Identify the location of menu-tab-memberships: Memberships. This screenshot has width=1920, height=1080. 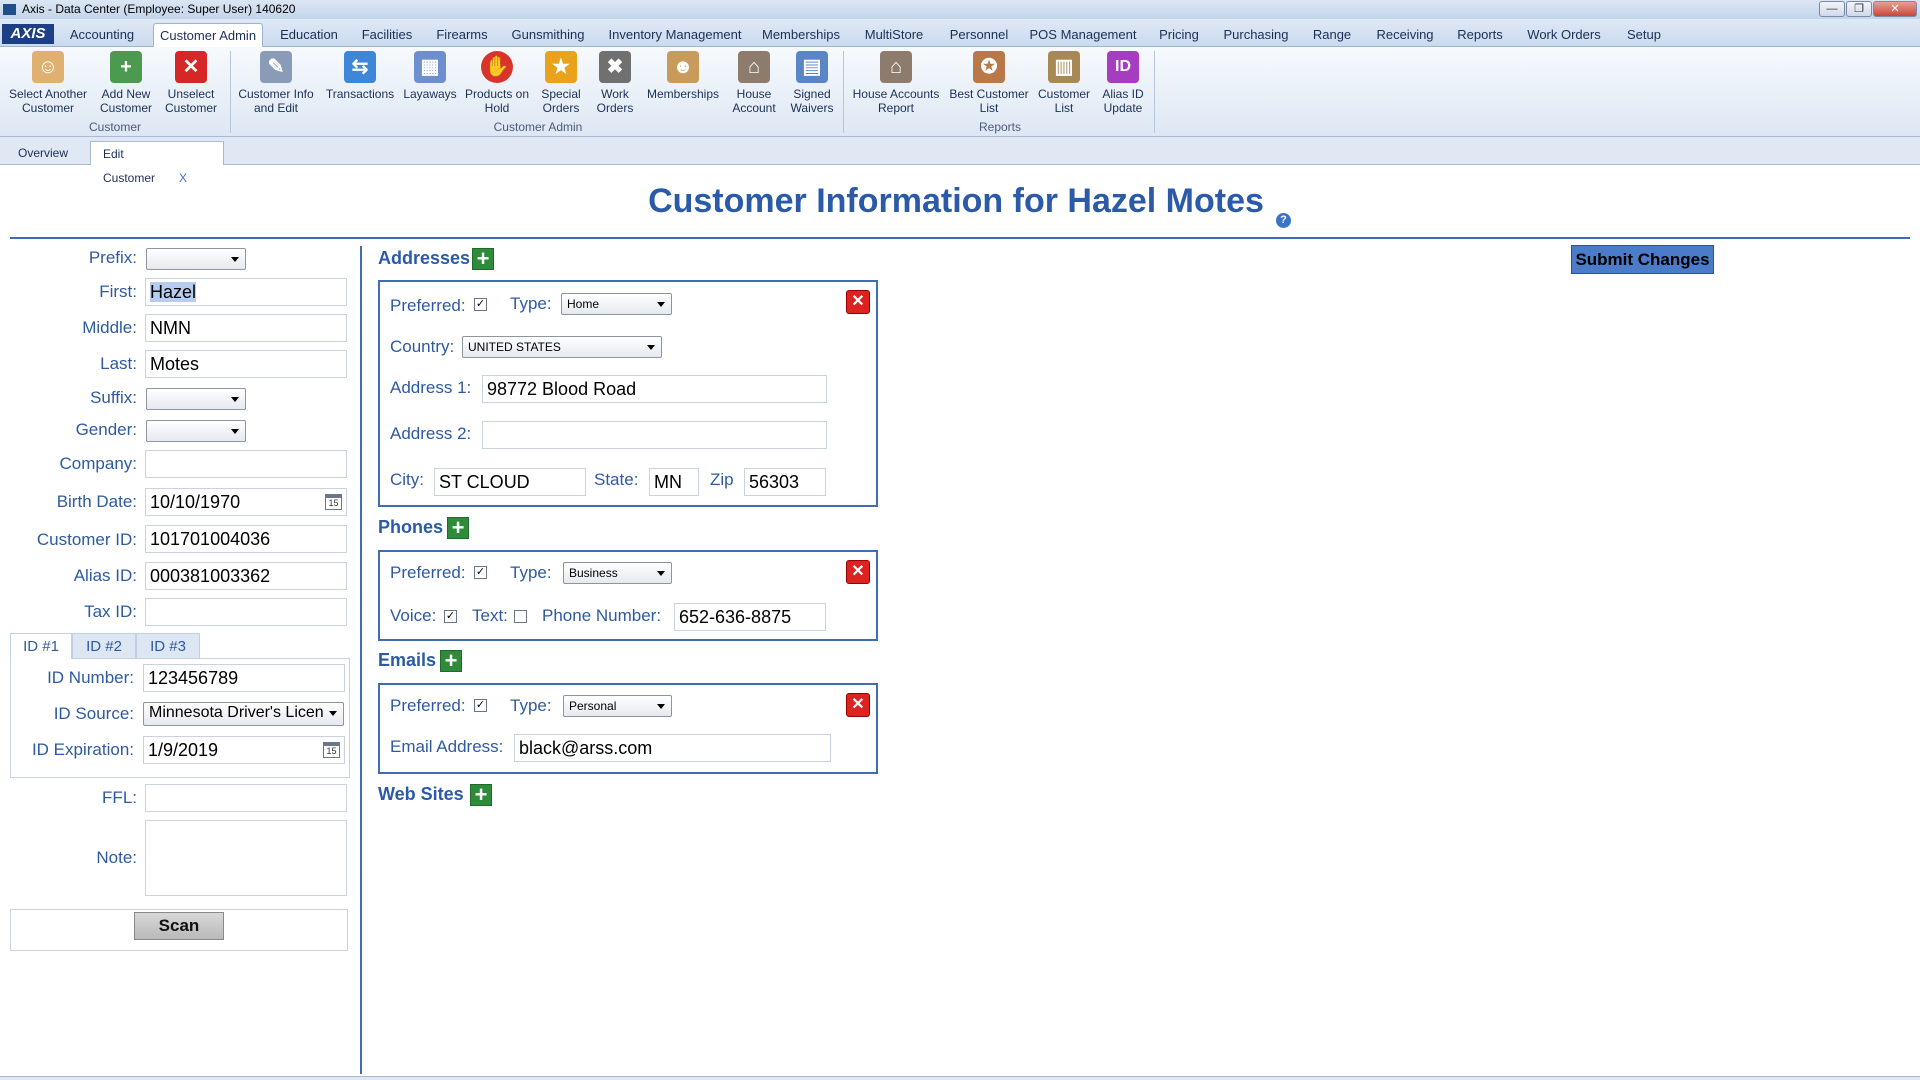
(801, 35).